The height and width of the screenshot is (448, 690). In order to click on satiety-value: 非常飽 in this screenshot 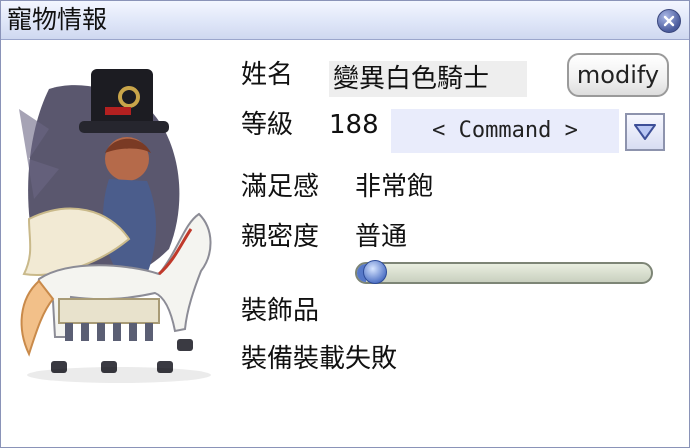, I will do `click(394, 187)`.